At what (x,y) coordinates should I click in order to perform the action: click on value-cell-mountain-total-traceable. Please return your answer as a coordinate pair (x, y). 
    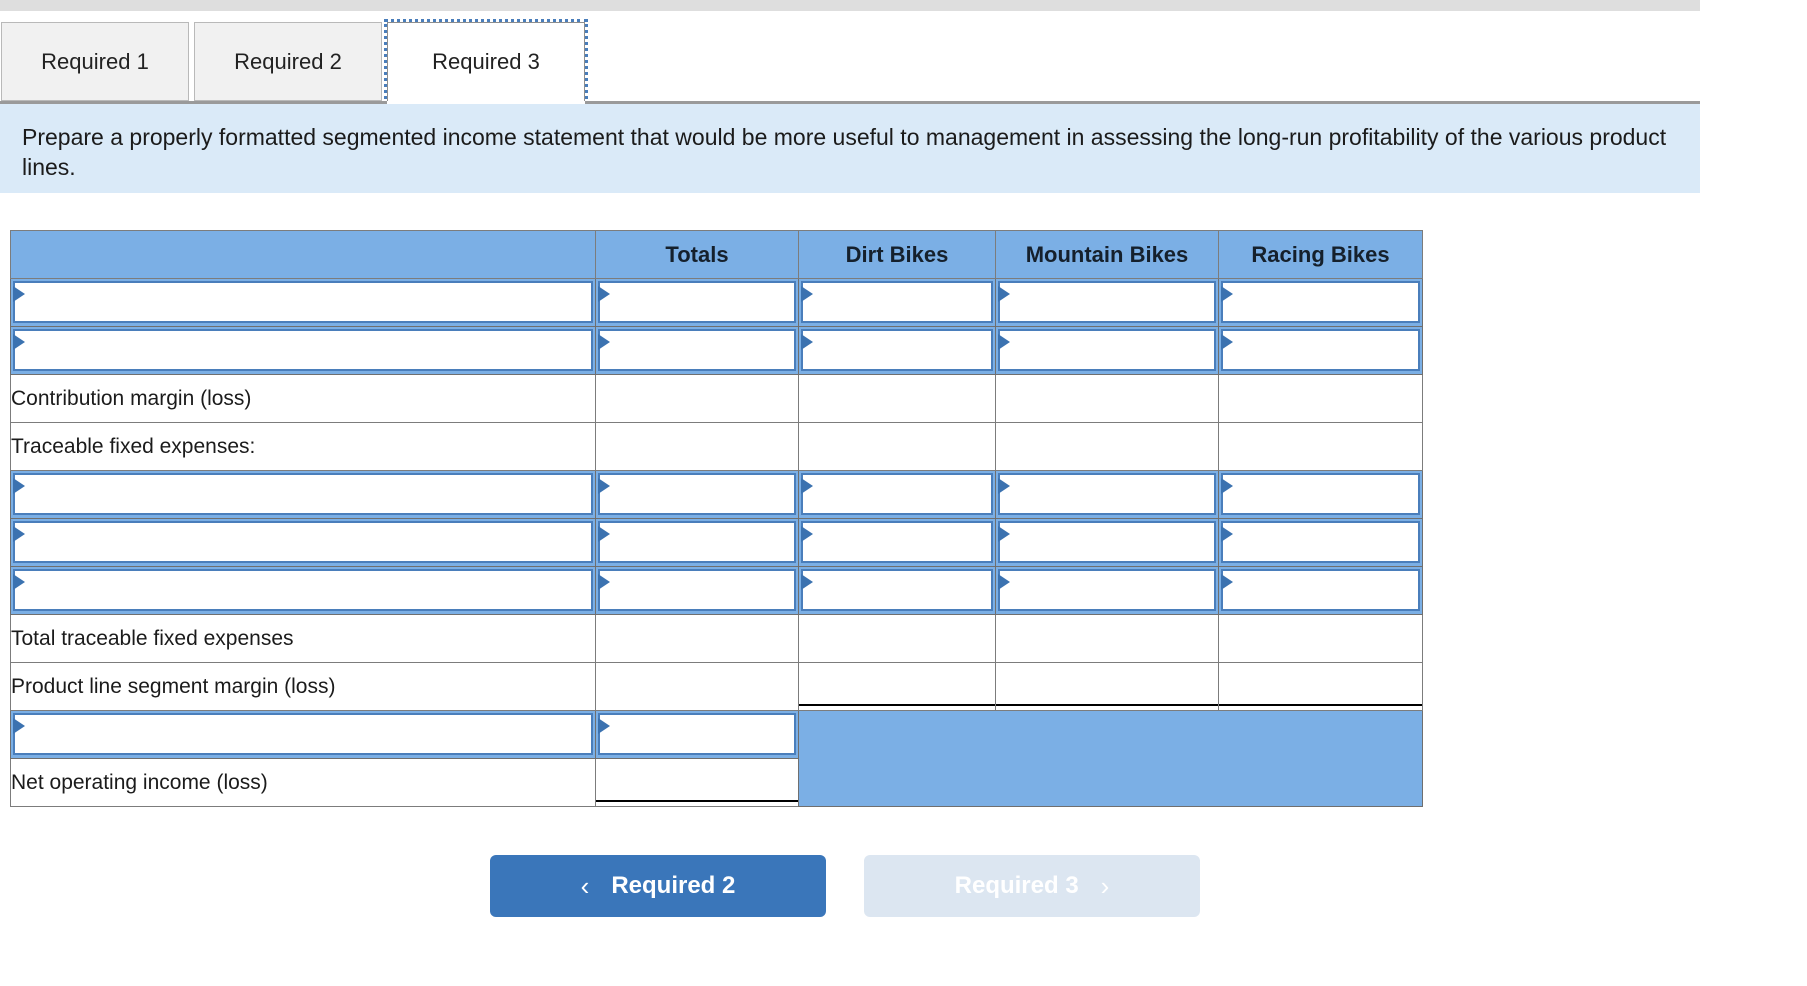
    Looking at the image, I should click on (1107, 638).